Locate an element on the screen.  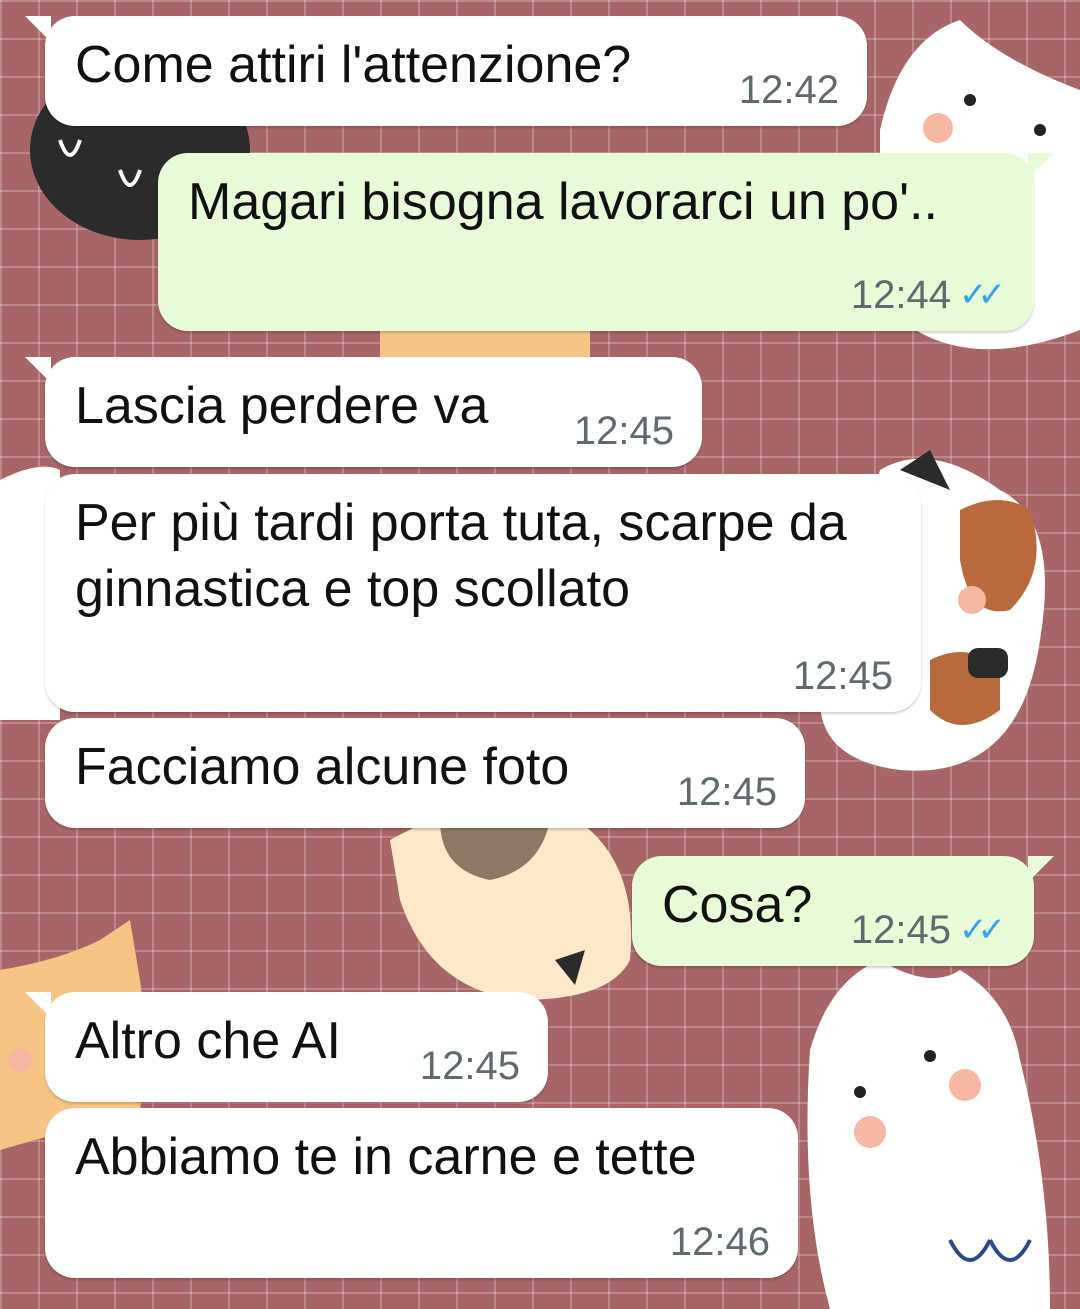
message-time: 12:44 is located at coordinates (901, 295).